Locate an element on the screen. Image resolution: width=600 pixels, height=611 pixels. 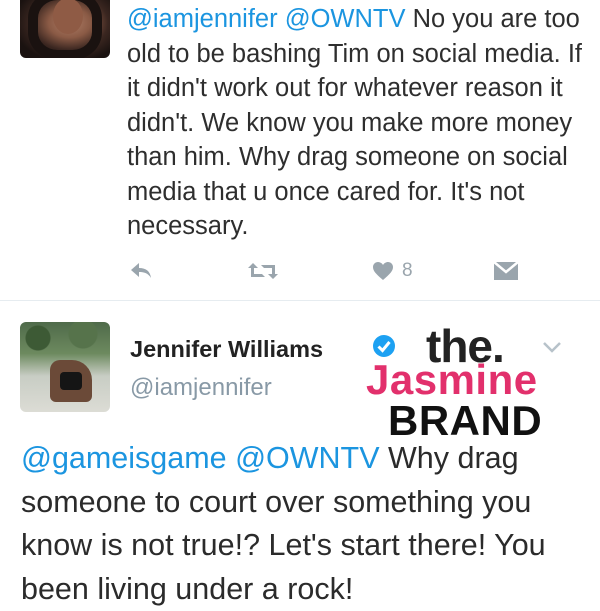
mention-link: @gameisgame is located at coordinates (124, 458).